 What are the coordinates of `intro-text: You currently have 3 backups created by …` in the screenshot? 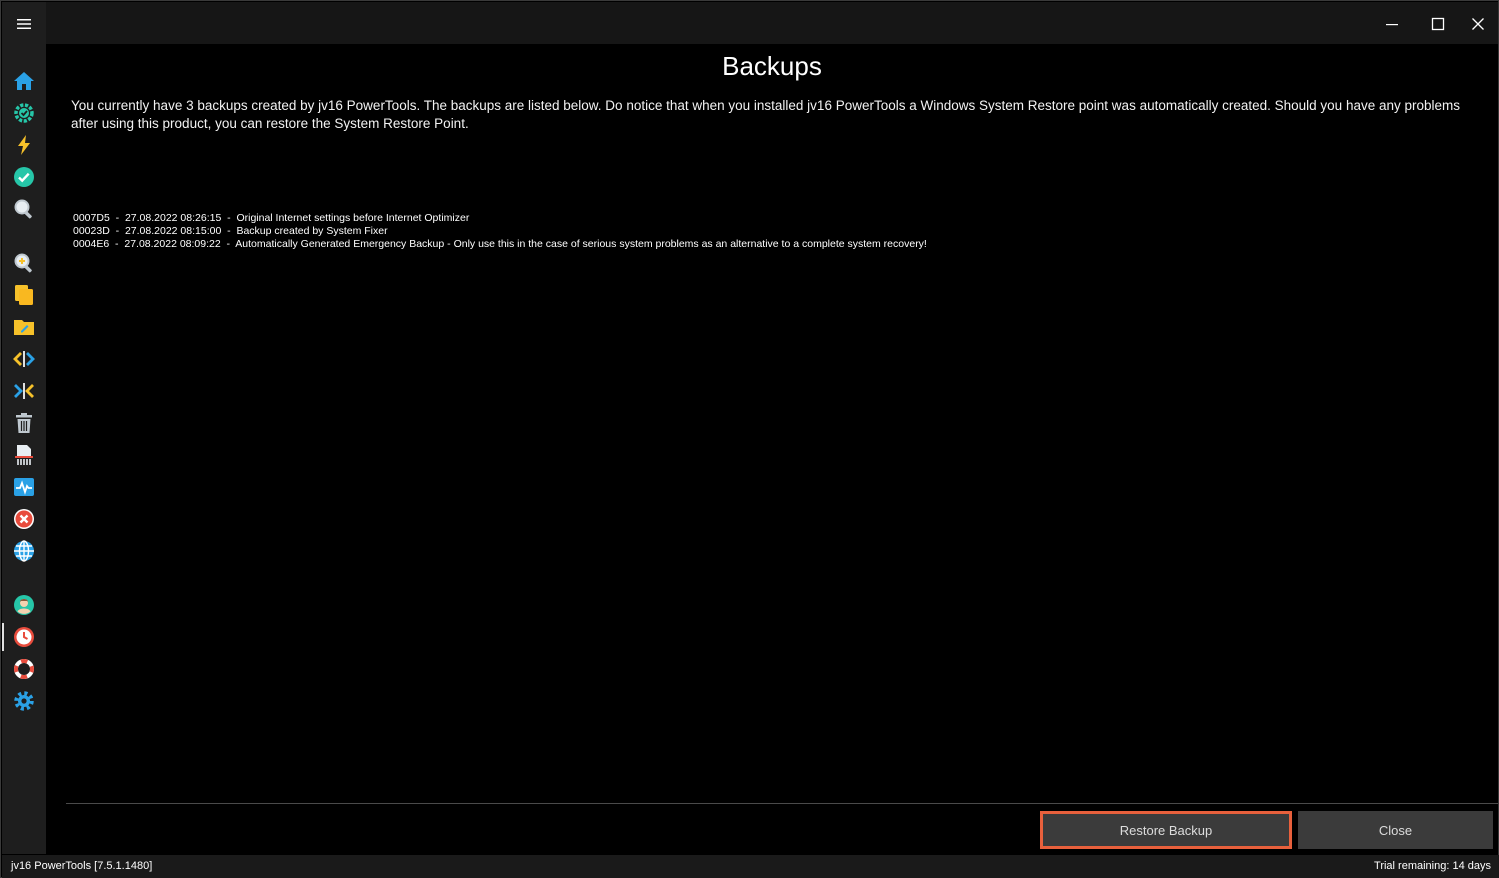 It's located at (766, 114).